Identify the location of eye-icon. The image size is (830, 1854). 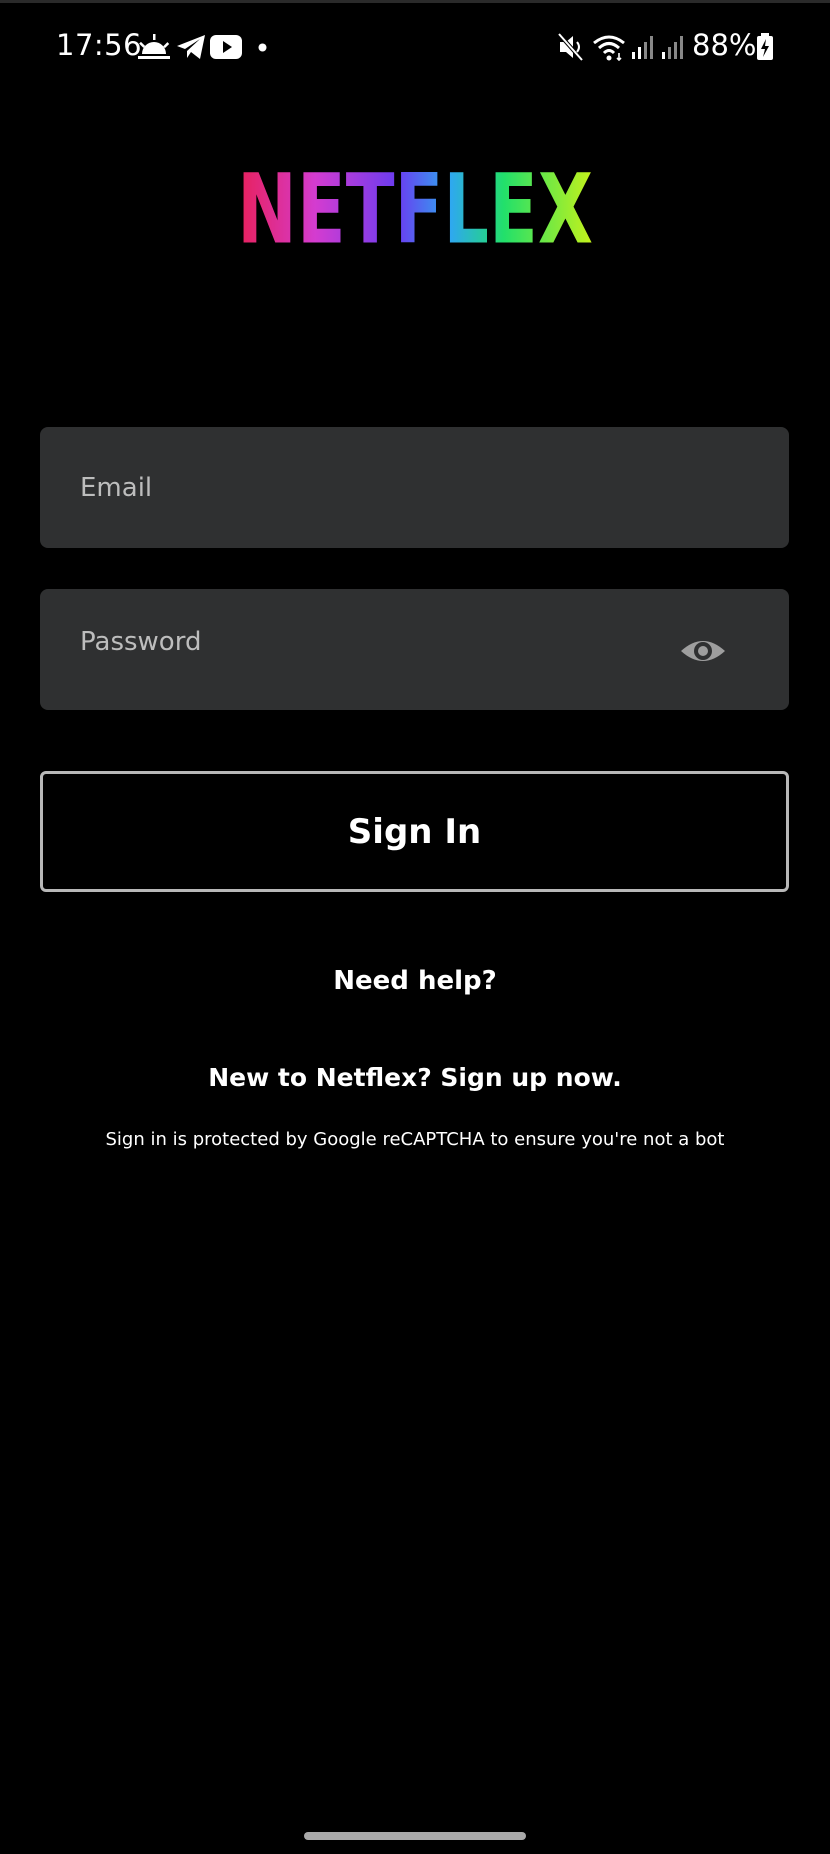
(703, 651).